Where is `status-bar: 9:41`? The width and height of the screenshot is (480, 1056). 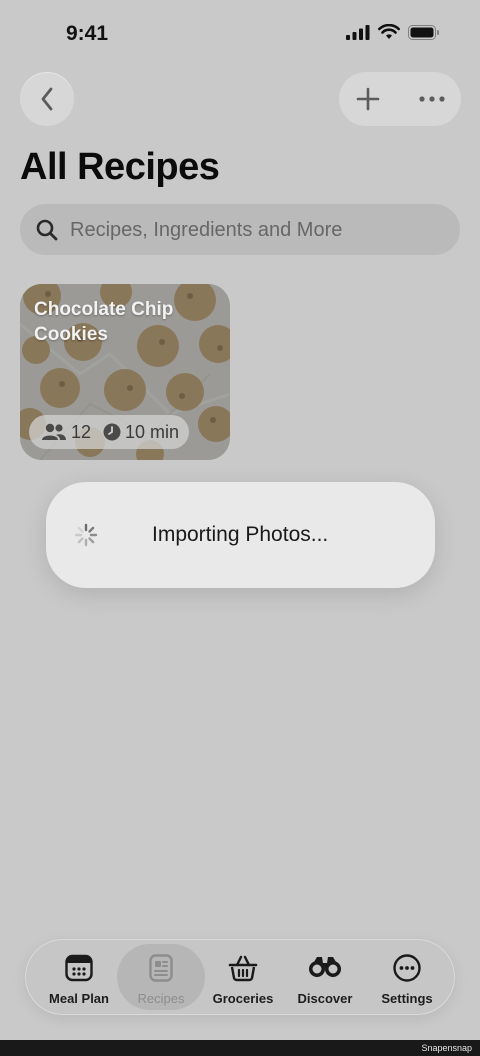 status-bar: 9:41 is located at coordinates (240, 35).